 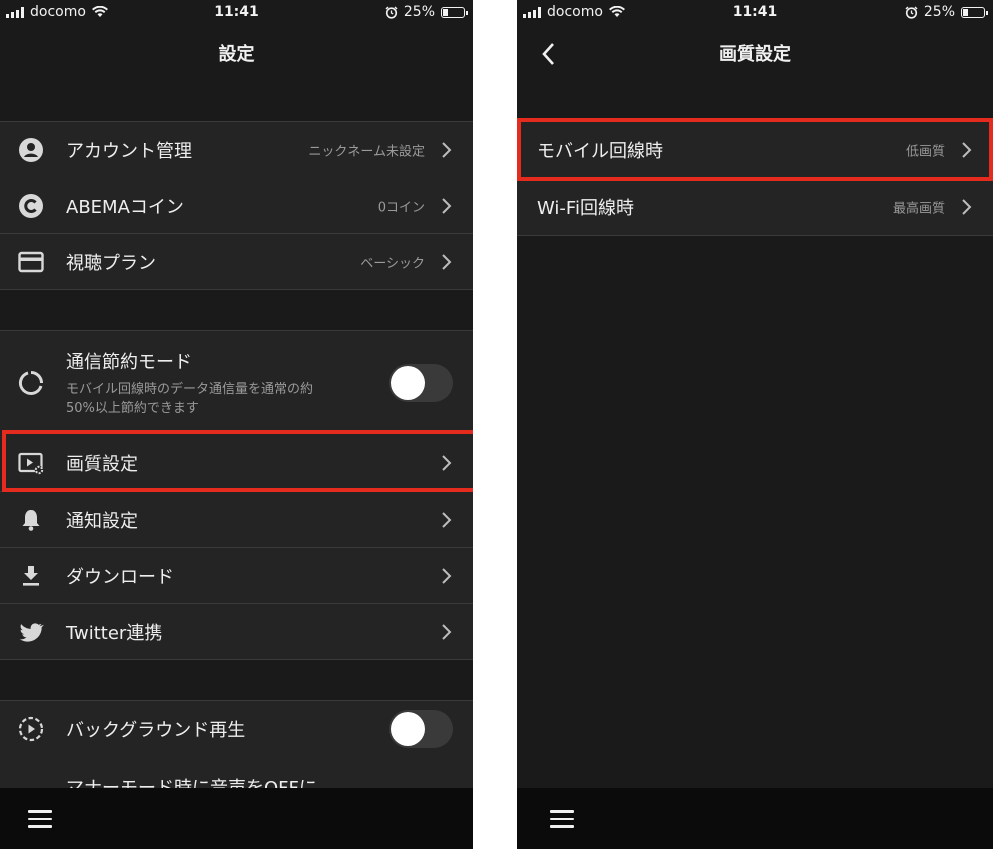 I want to click on quality-settings-row: 画質設定, so click(x=236, y=463).